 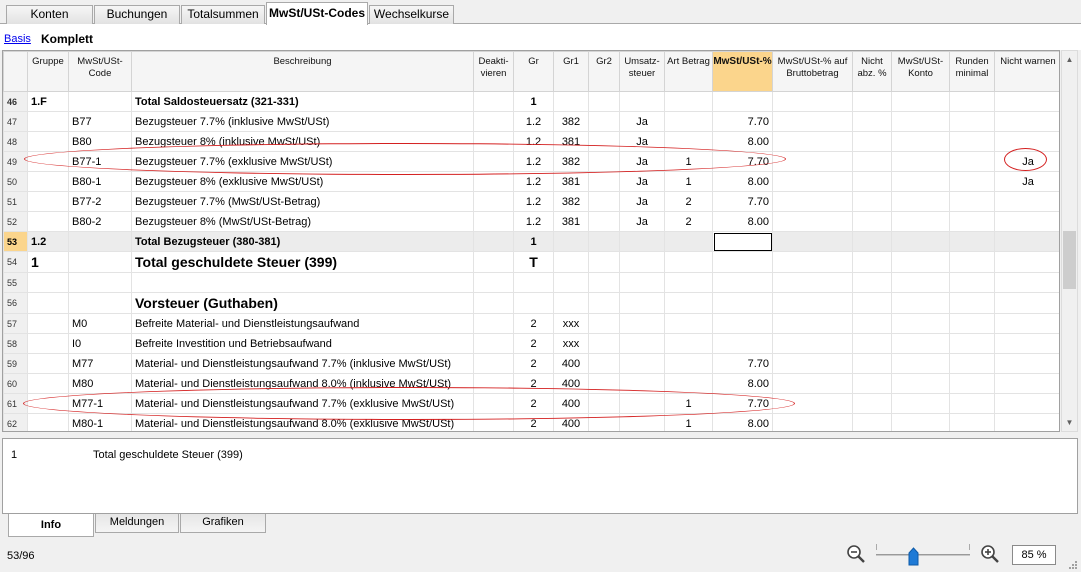 What do you see at coordinates (100, 323) in the screenshot?
I see `cell-code: M0` at bounding box center [100, 323].